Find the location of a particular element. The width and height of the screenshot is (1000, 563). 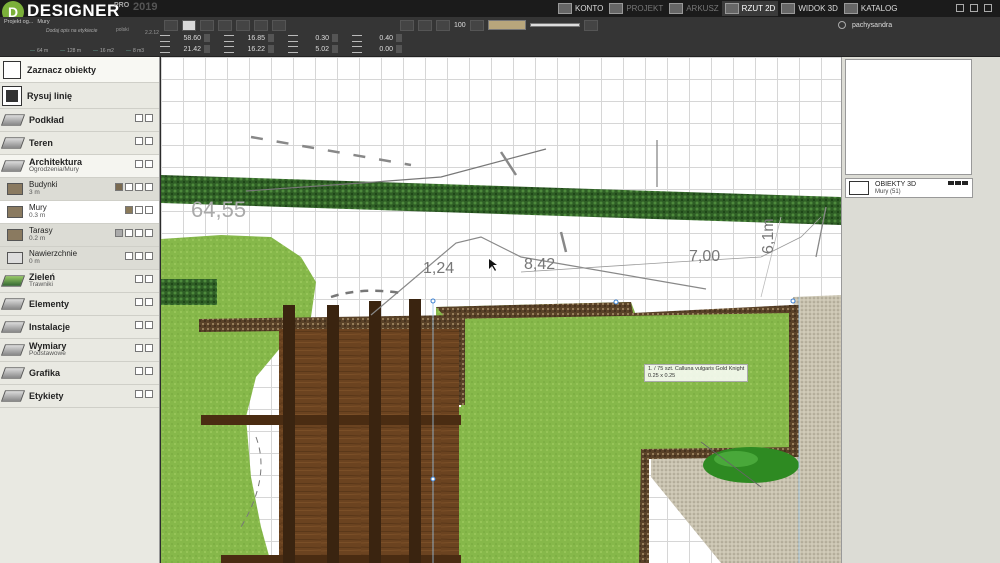

dim-d1: 0.40 is located at coordinates (379, 38).